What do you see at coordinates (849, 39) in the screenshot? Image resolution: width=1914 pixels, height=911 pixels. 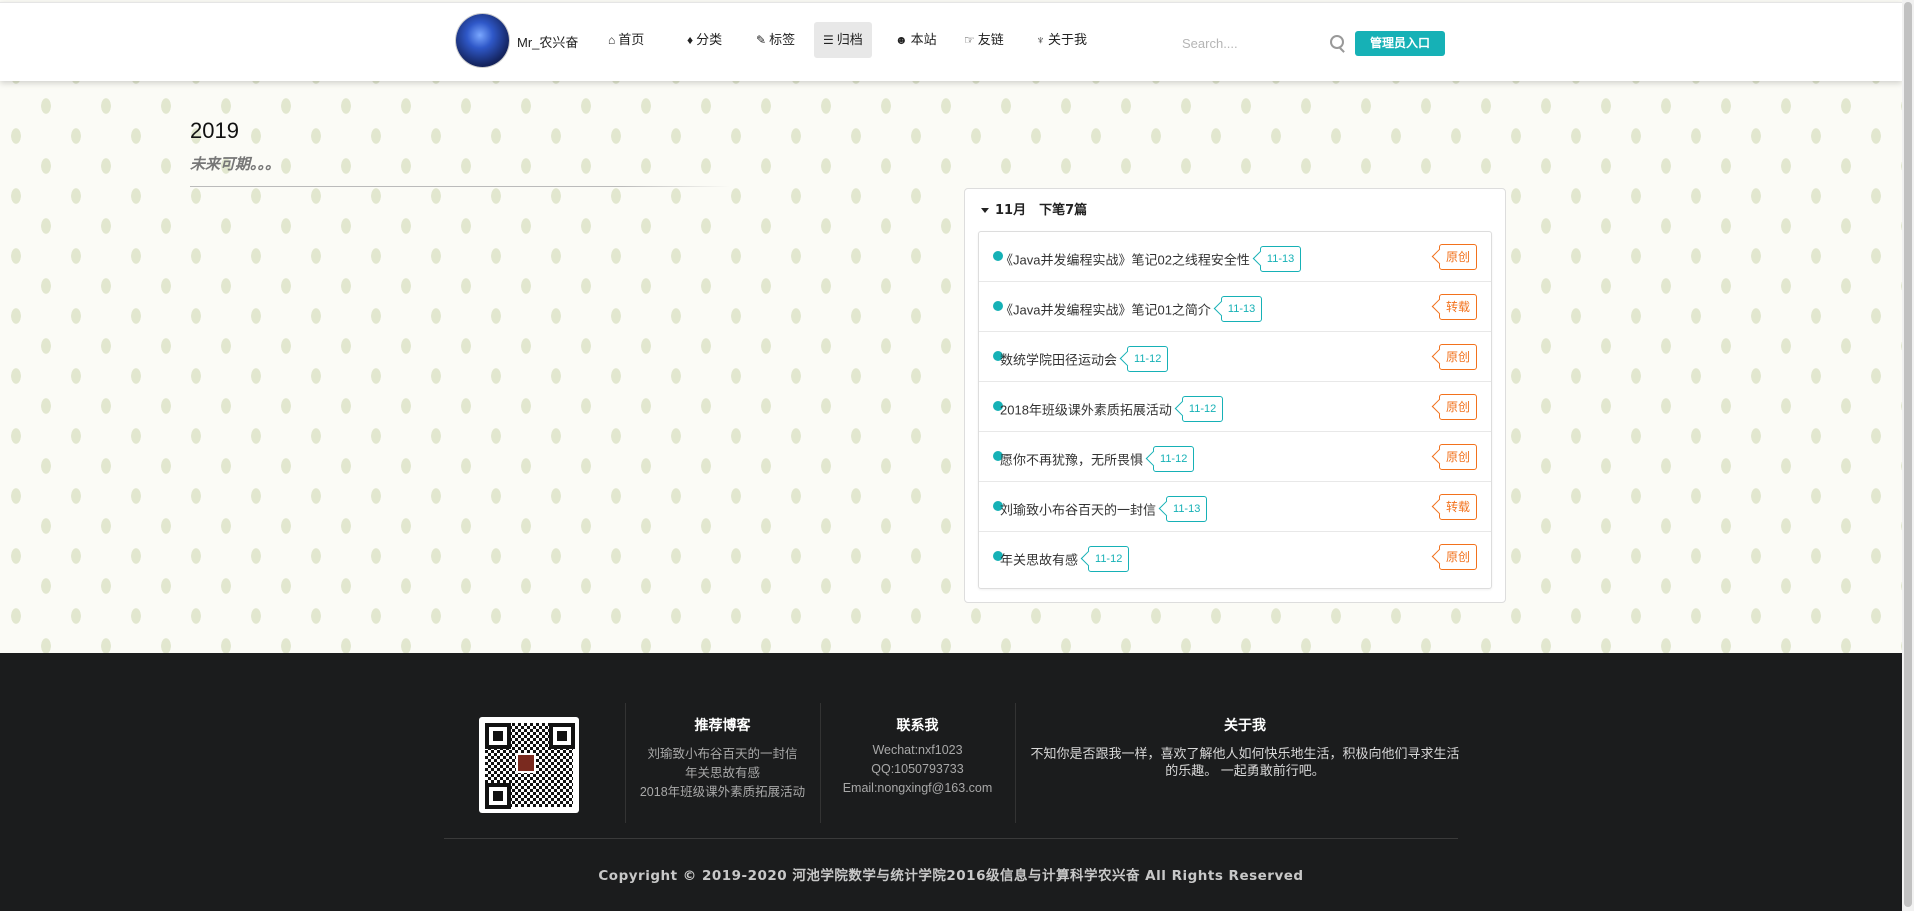 I see `nav-item-label: 归档` at bounding box center [849, 39].